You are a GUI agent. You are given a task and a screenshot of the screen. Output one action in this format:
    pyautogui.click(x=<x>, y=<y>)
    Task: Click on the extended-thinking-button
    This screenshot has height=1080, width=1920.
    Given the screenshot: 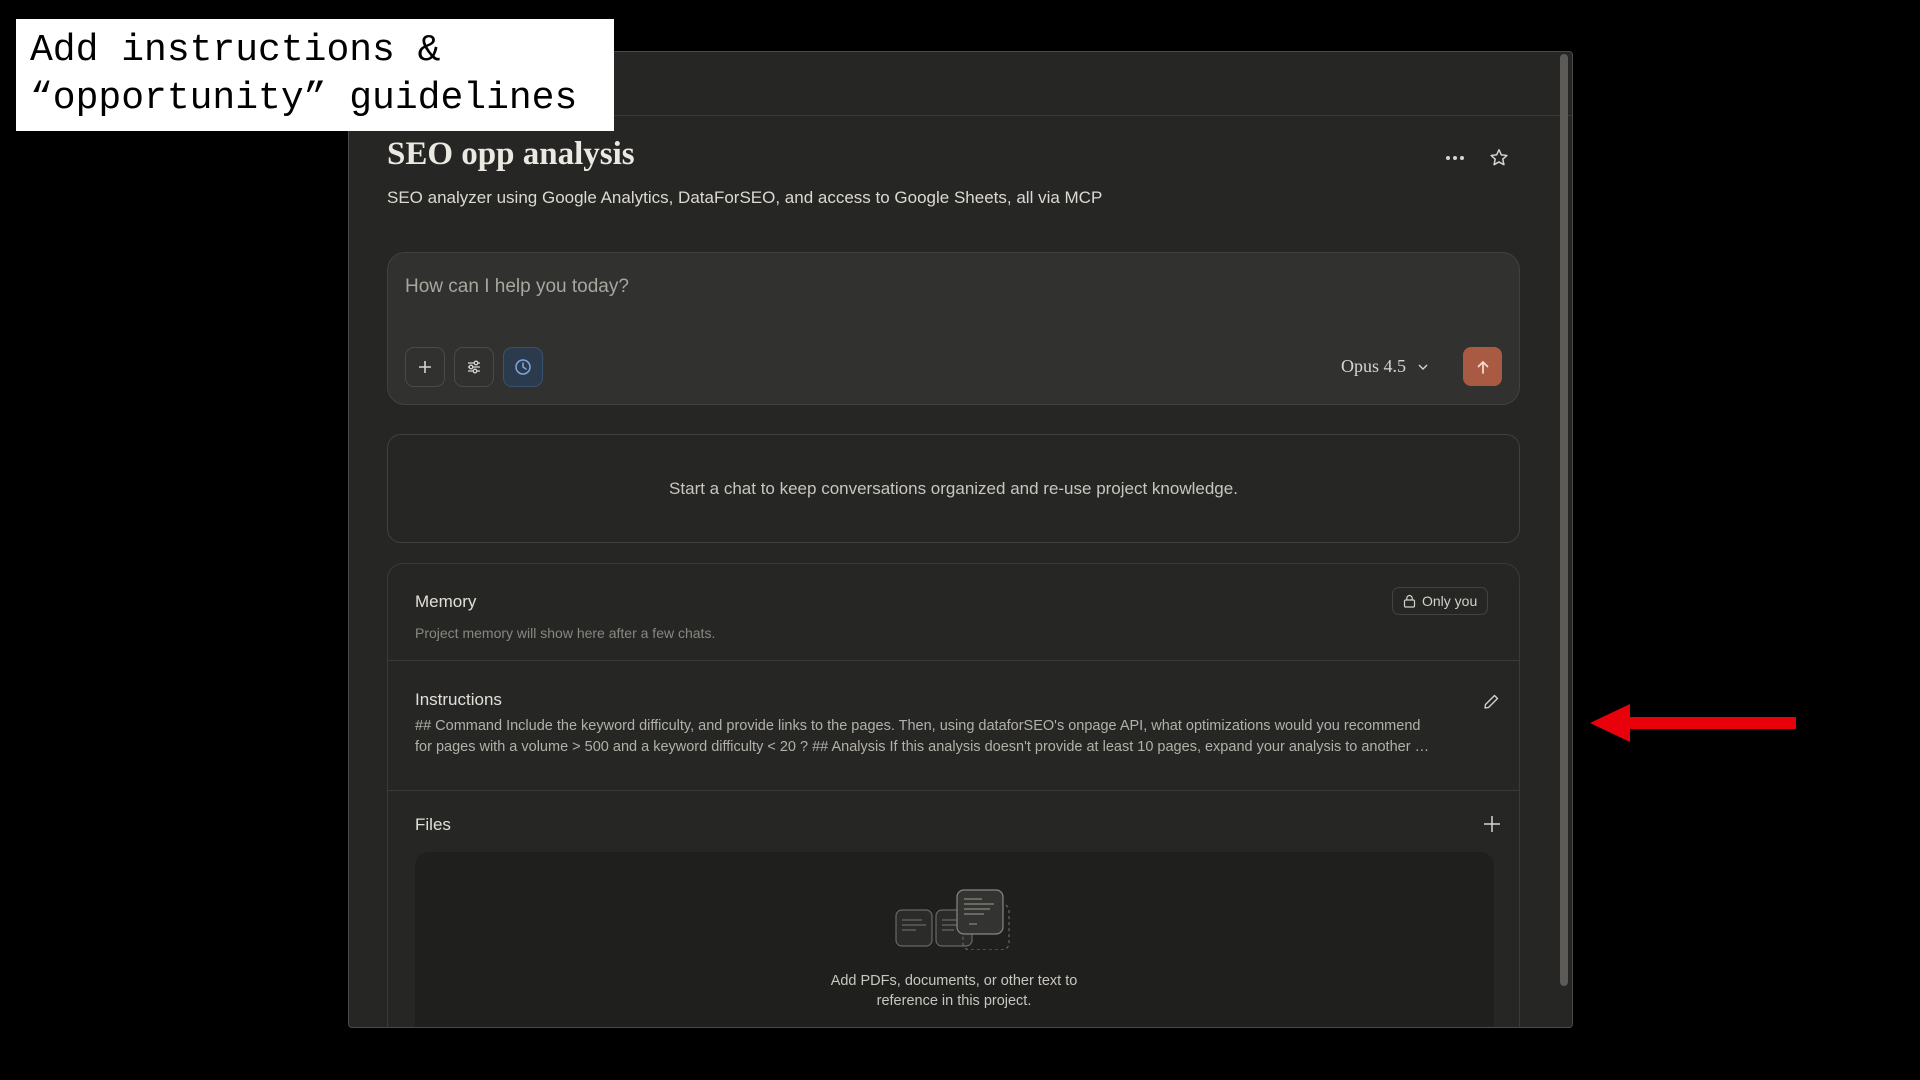 What is the action you would take?
    pyautogui.click(x=523, y=367)
    